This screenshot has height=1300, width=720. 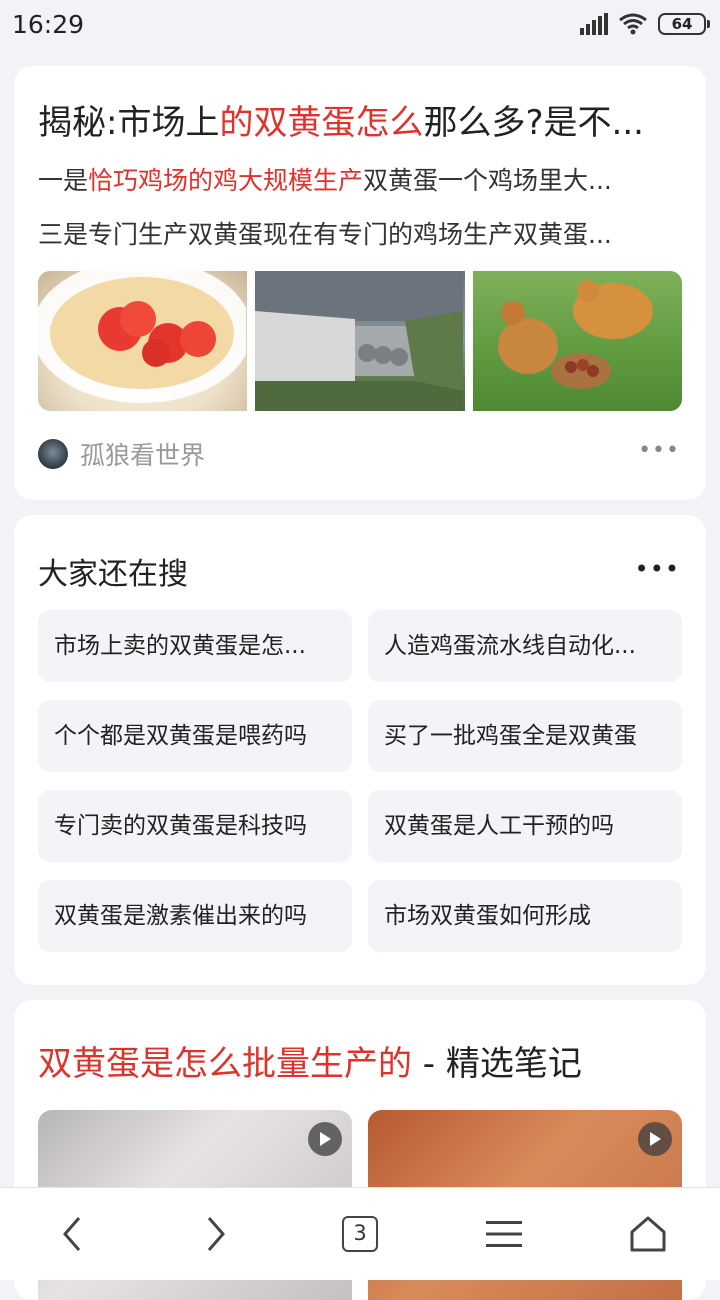 I want to click on related-search-item: 买了一批鸡蛋全是双黄蛋, so click(x=525, y=736).